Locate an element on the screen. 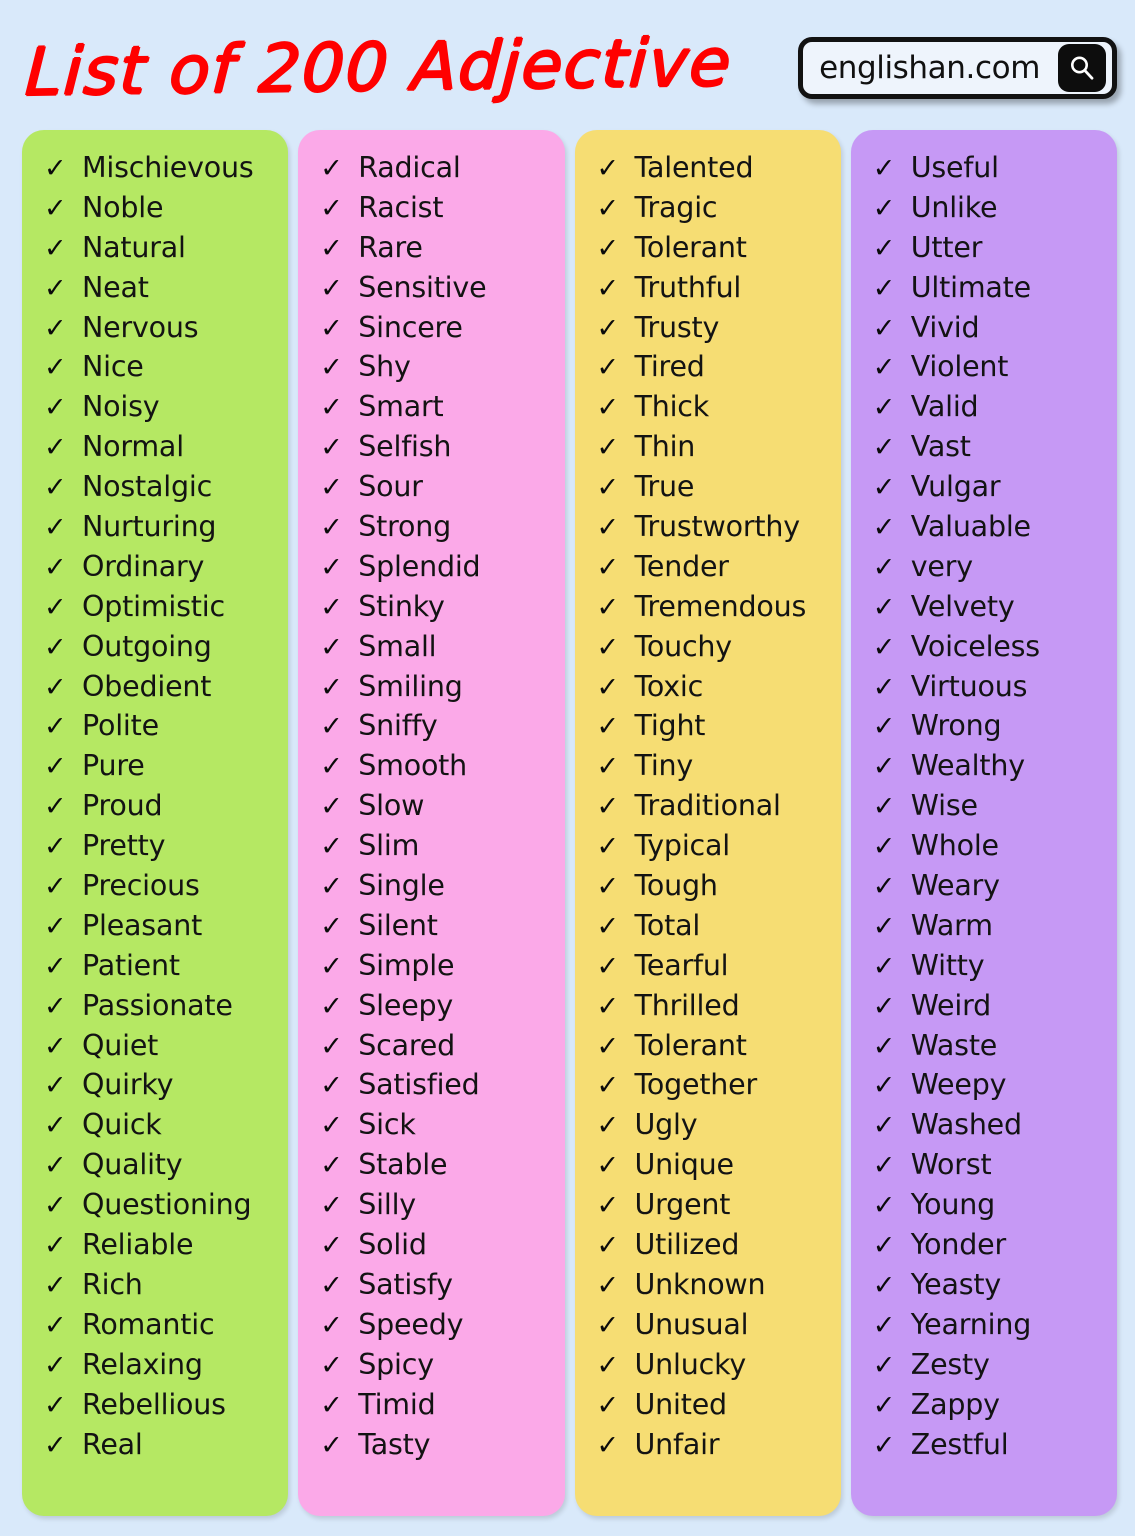 This screenshot has width=1135, height=1536. list-item: ✓ Whole is located at coordinates (990, 846).